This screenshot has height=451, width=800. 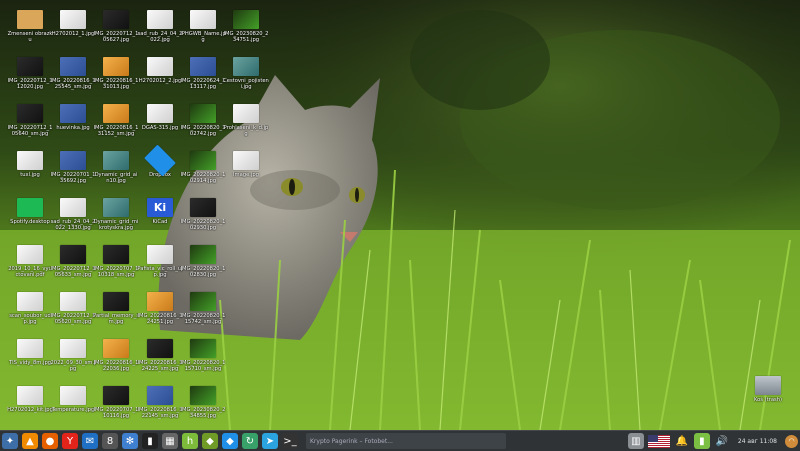 I want to click on desktop-icon-IMG_f: IMG_20220816_131152_sm.jpg, so click(x=116, y=123).